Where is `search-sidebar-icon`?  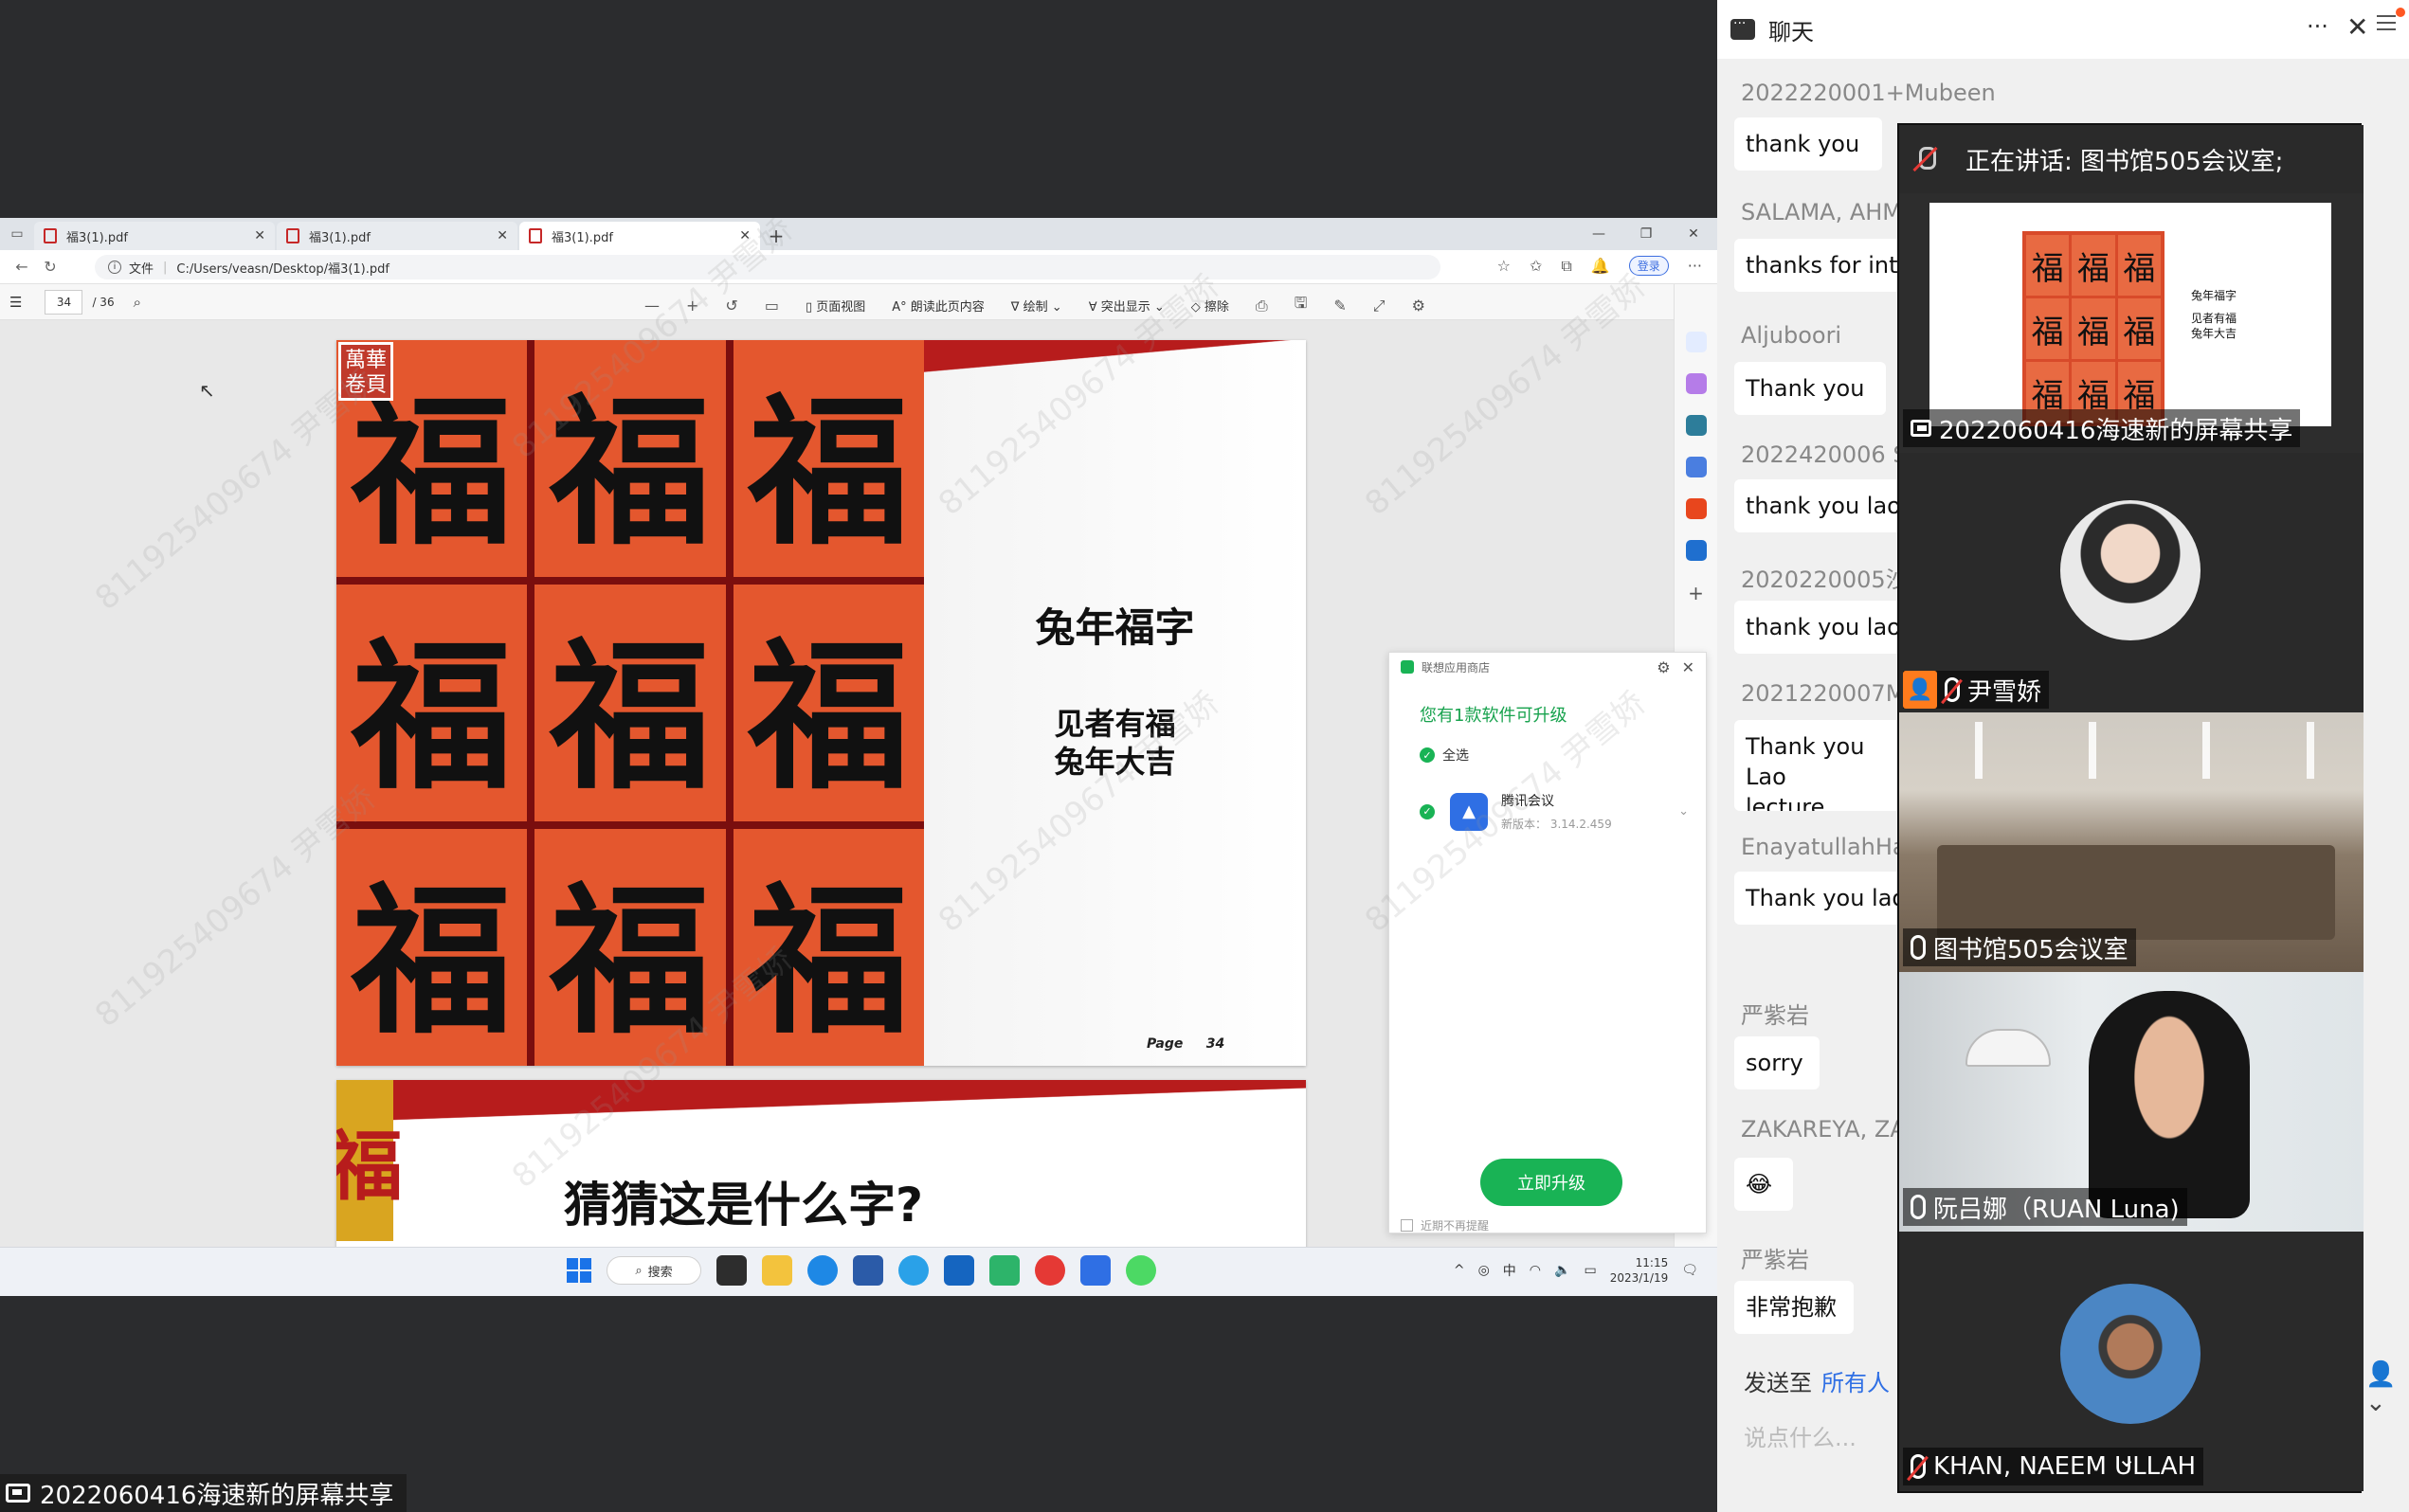
search-sidebar-icon is located at coordinates (1696, 342).